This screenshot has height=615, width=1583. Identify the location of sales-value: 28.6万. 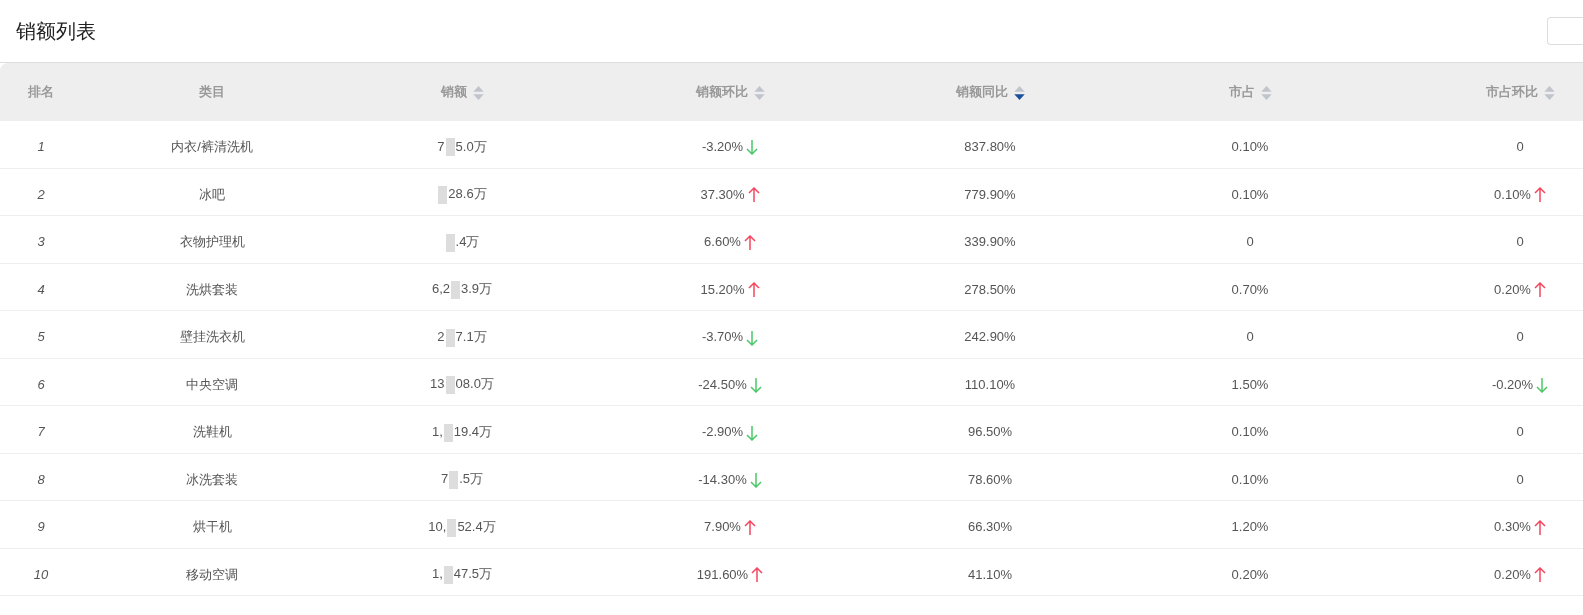
(467, 194).